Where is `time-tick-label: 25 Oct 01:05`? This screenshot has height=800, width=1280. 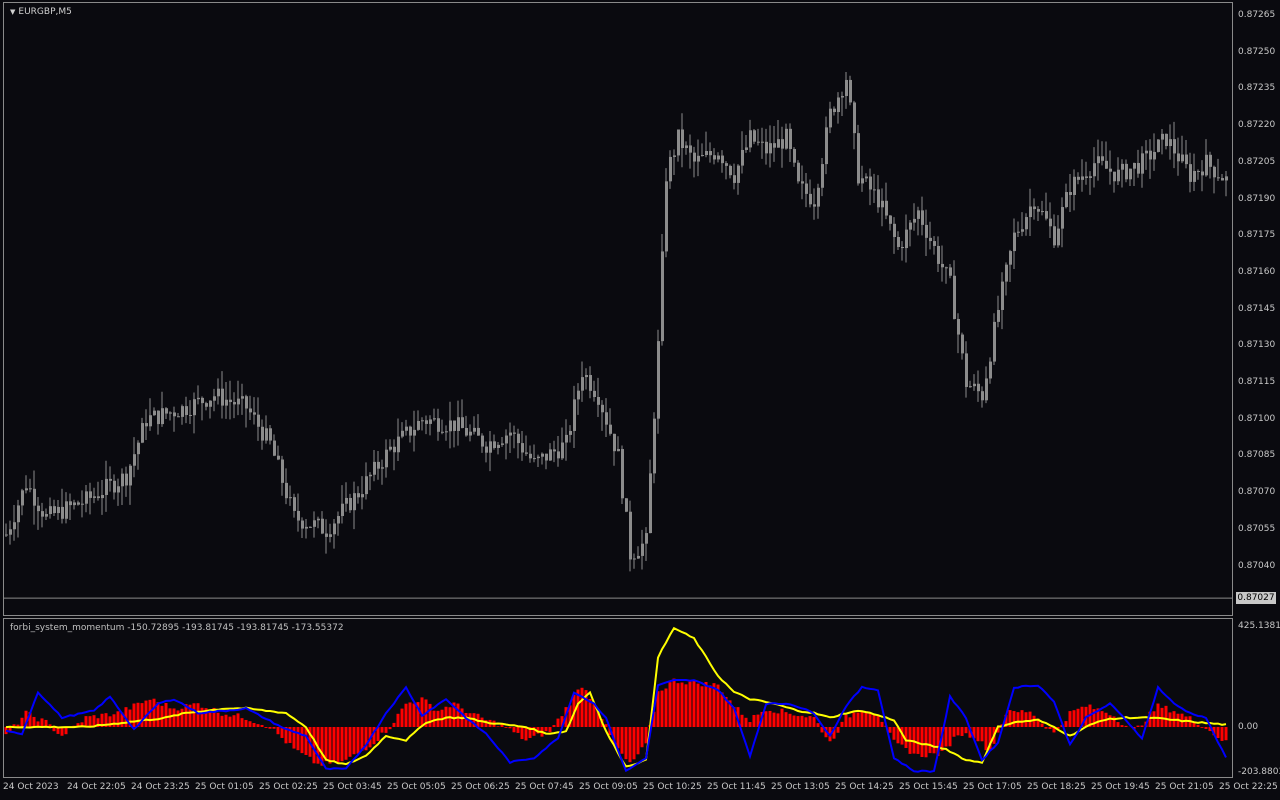 time-tick-label: 25 Oct 01:05 is located at coordinates (224, 787).